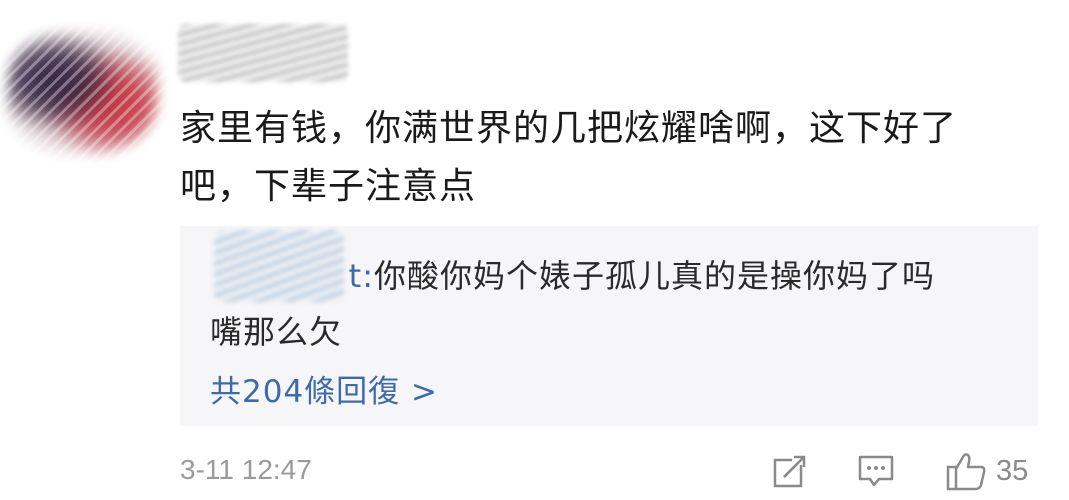  What do you see at coordinates (655, 276) in the screenshot?
I see `reply-line-1-text: 你酸你妈个婊子孤儿真的是操你妈了吗` at bounding box center [655, 276].